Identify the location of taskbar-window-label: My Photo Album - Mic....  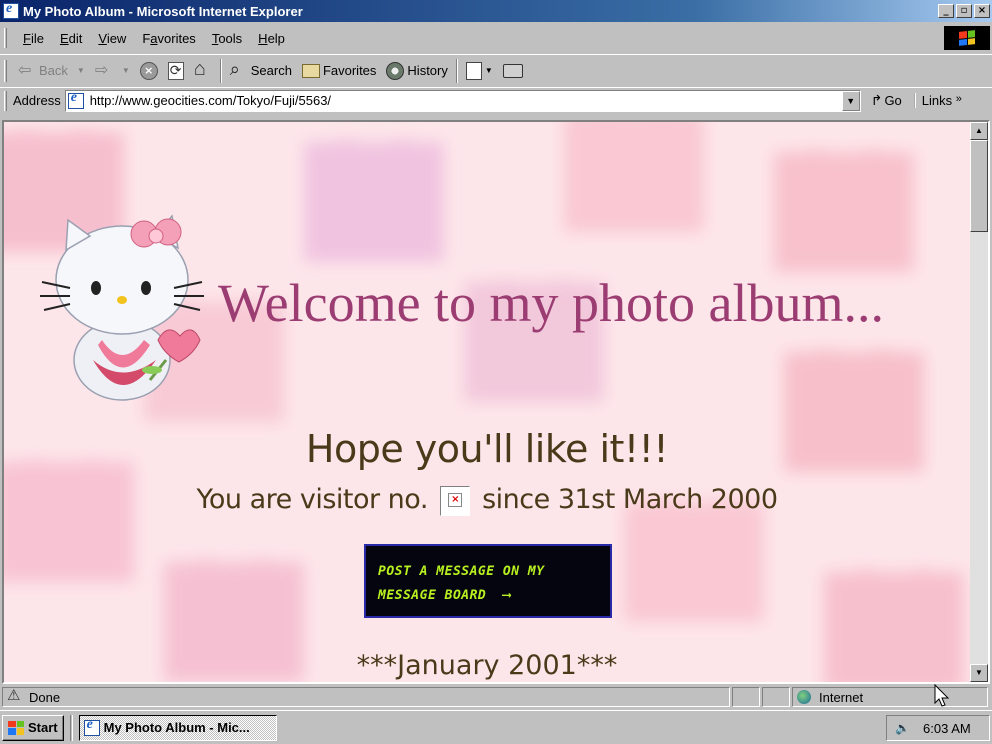
(176, 727).